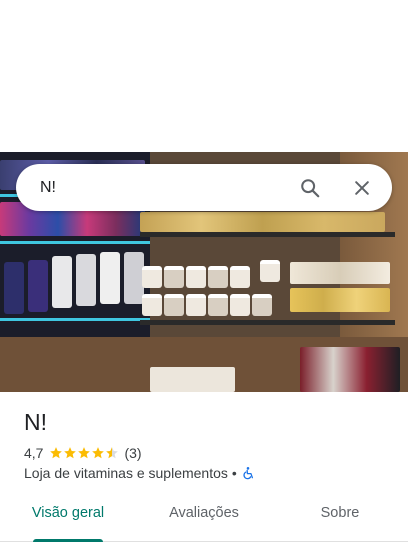  I want to click on close-icon, so click(362, 188).